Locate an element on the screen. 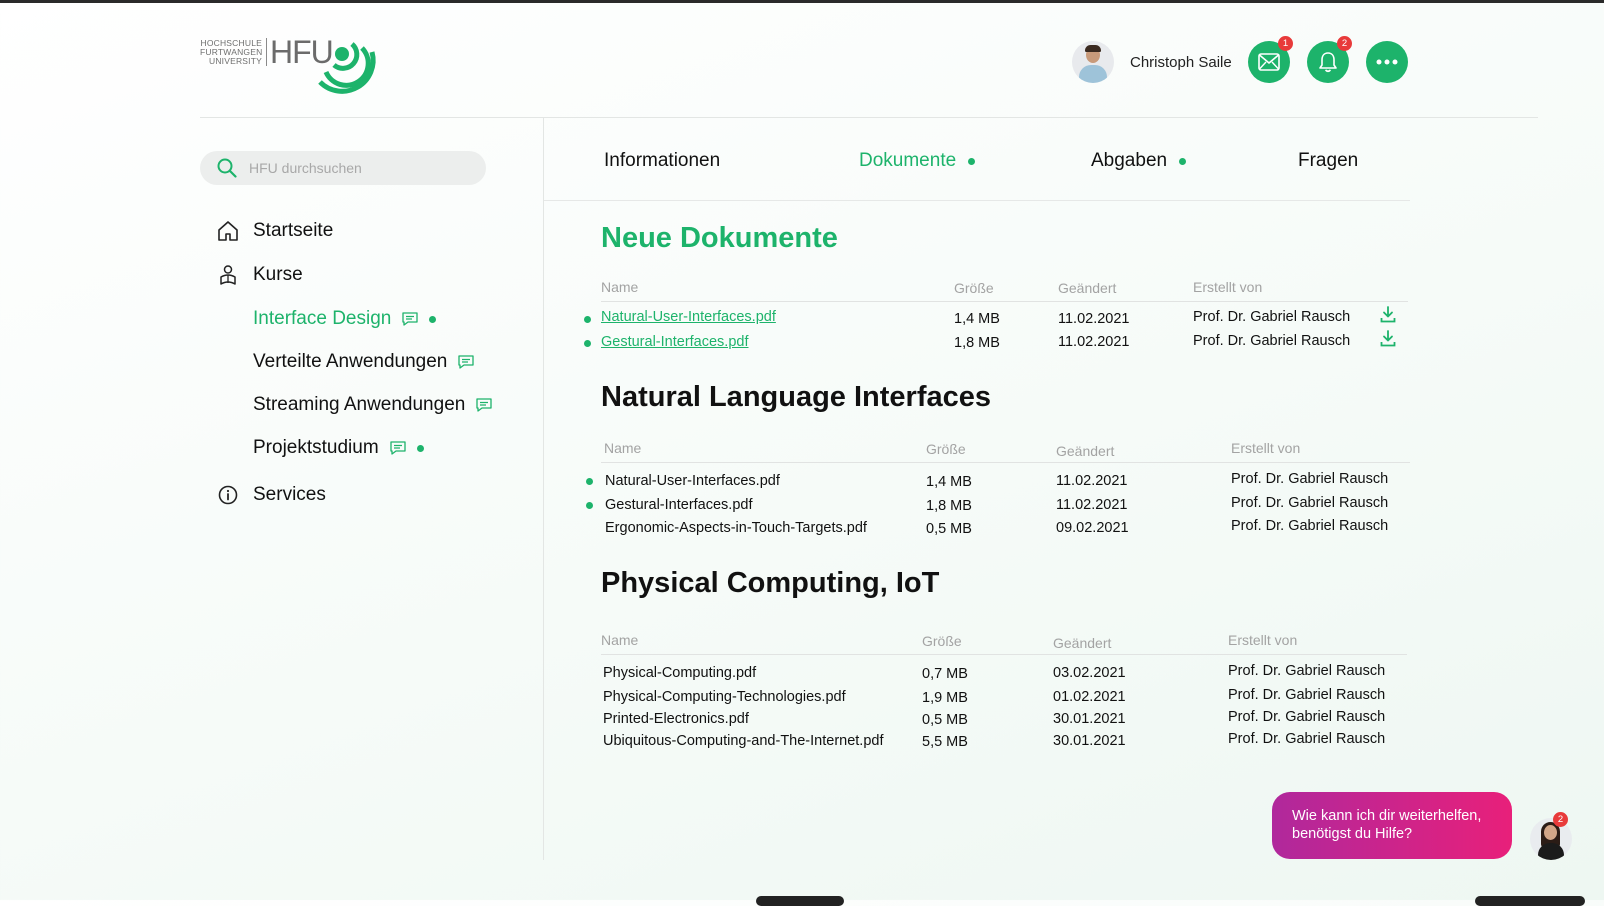 The width and height of the screenshot is (1604, 906). sidebar-item-label: Startseite is located at coordinates (293, 230).